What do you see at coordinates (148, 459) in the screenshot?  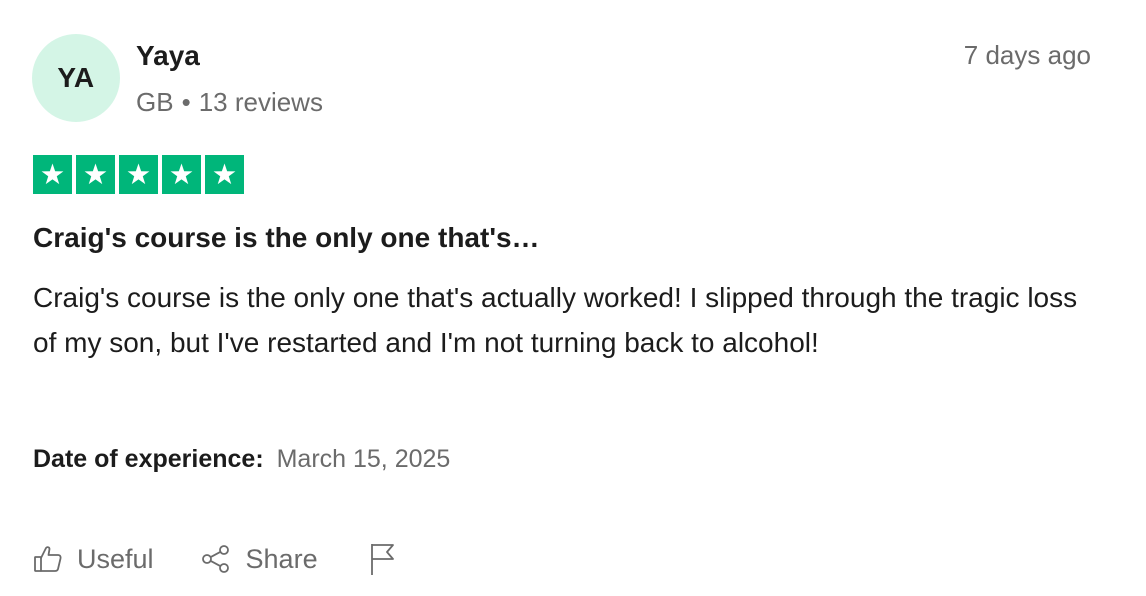 I see `experience-label: Date of experience:` at bounding box center [148, 459].